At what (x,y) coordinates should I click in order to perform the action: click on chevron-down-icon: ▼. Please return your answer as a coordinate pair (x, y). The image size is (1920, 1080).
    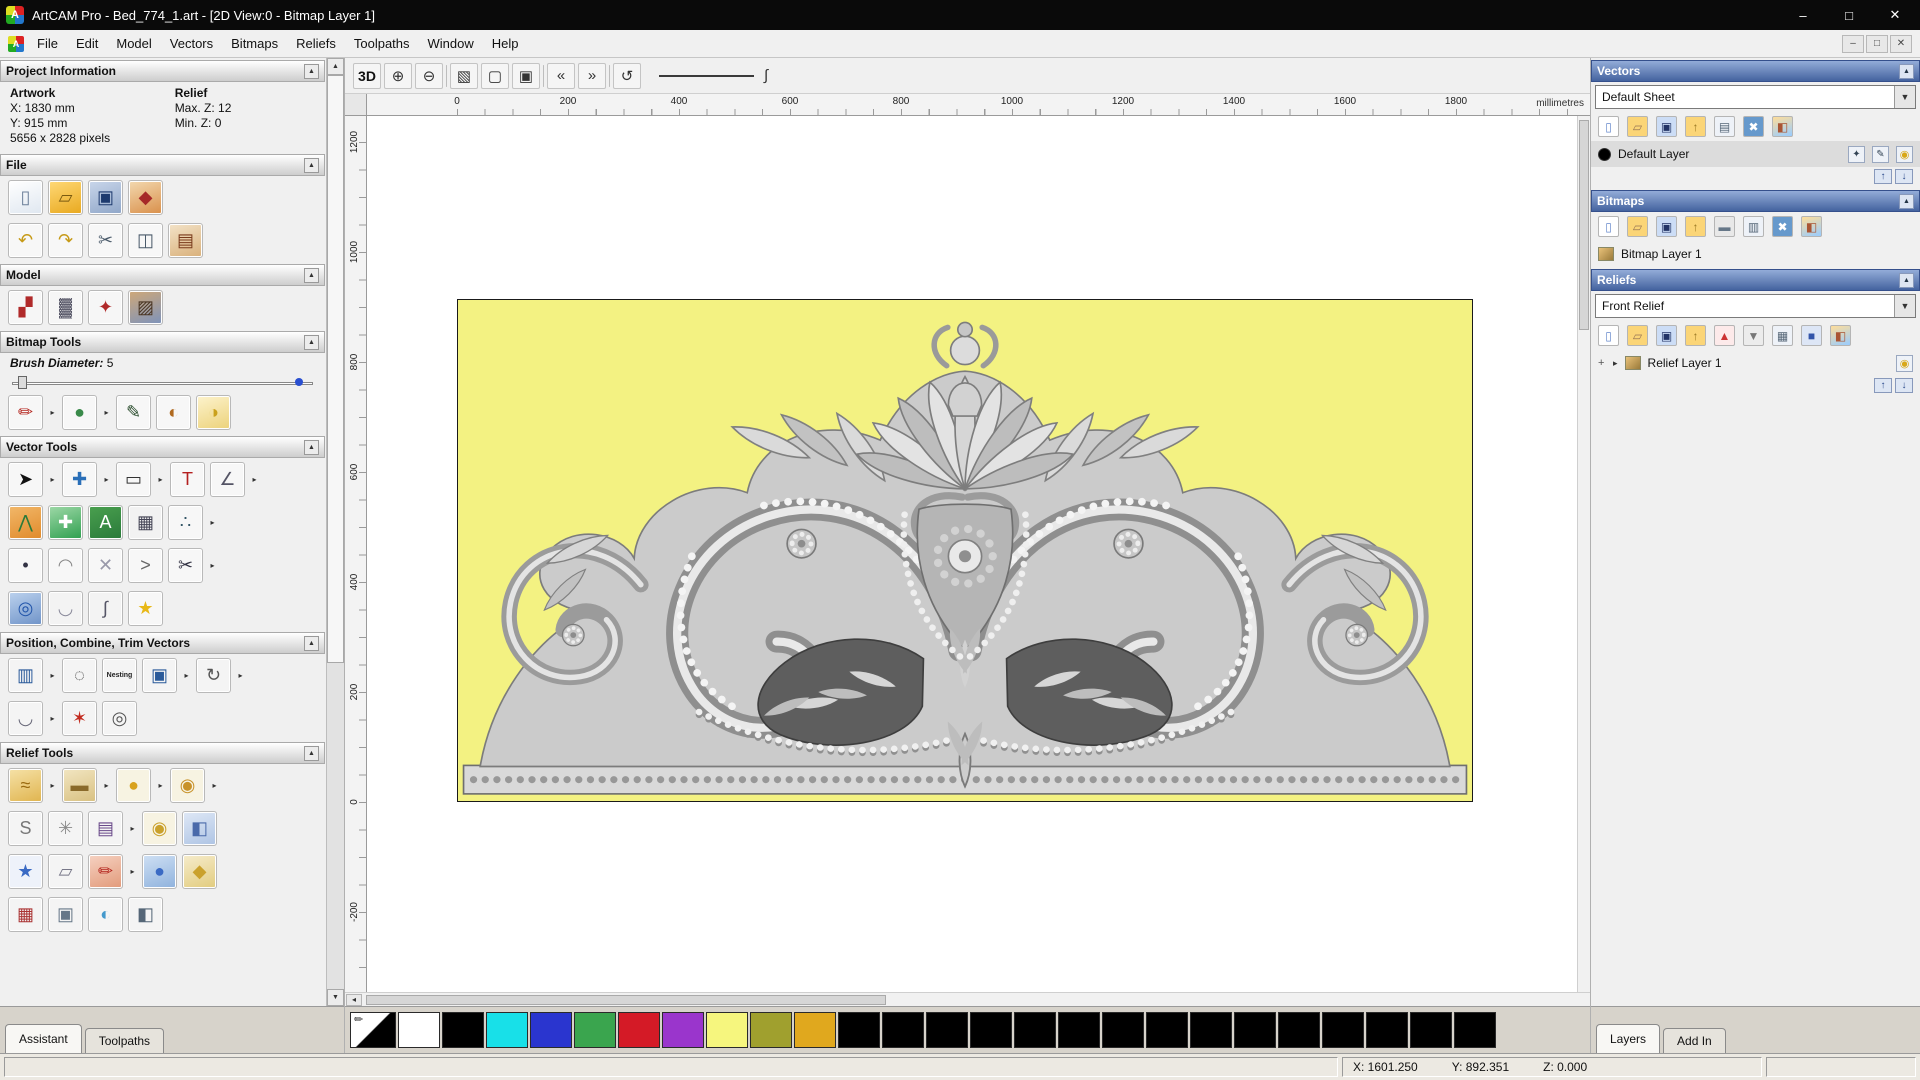
    Looking at the image, I should click on (1904, 97).